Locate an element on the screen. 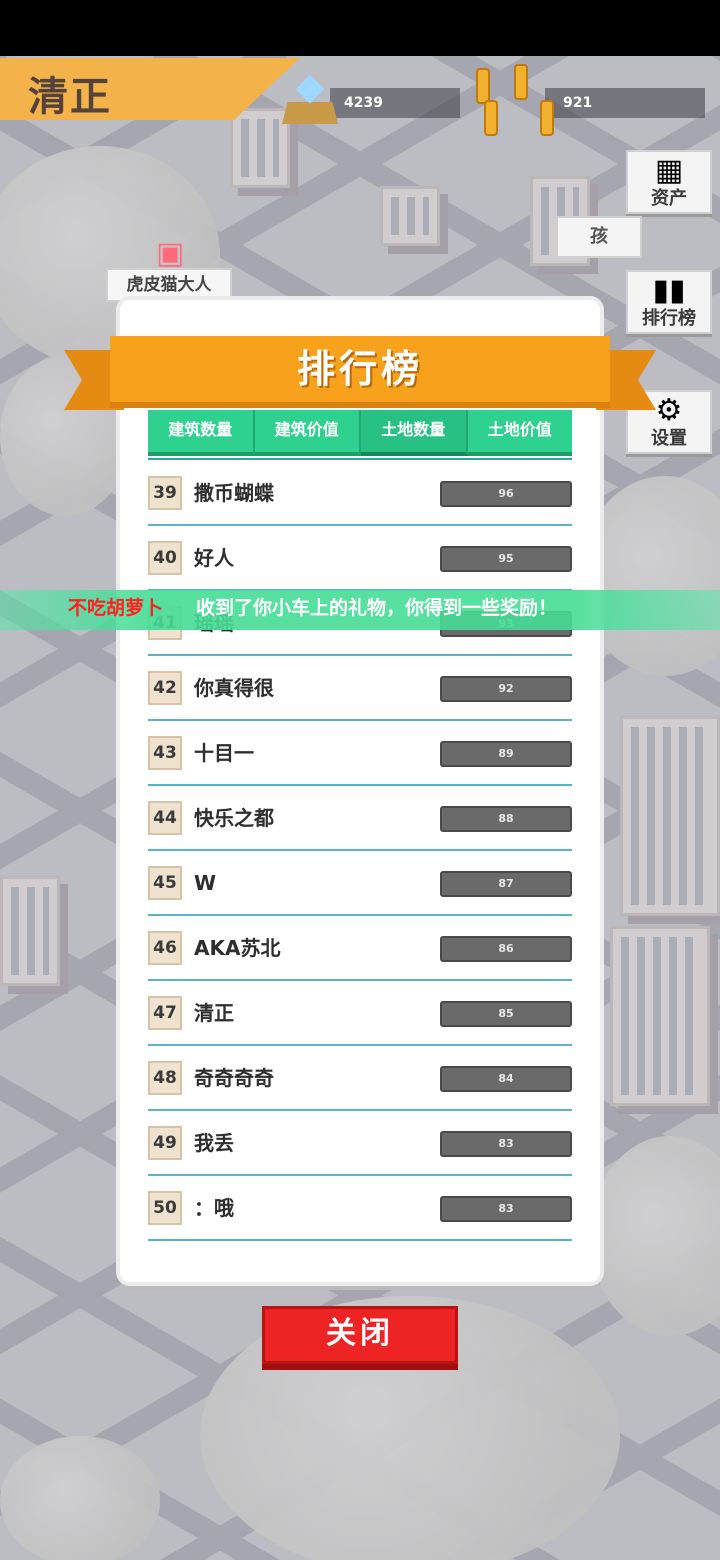 The image size is (720, 1560). leaderboard-tabs: 建筑数量 建筑价值 土地数量 土地价值 is located at coordinates (360, 433).